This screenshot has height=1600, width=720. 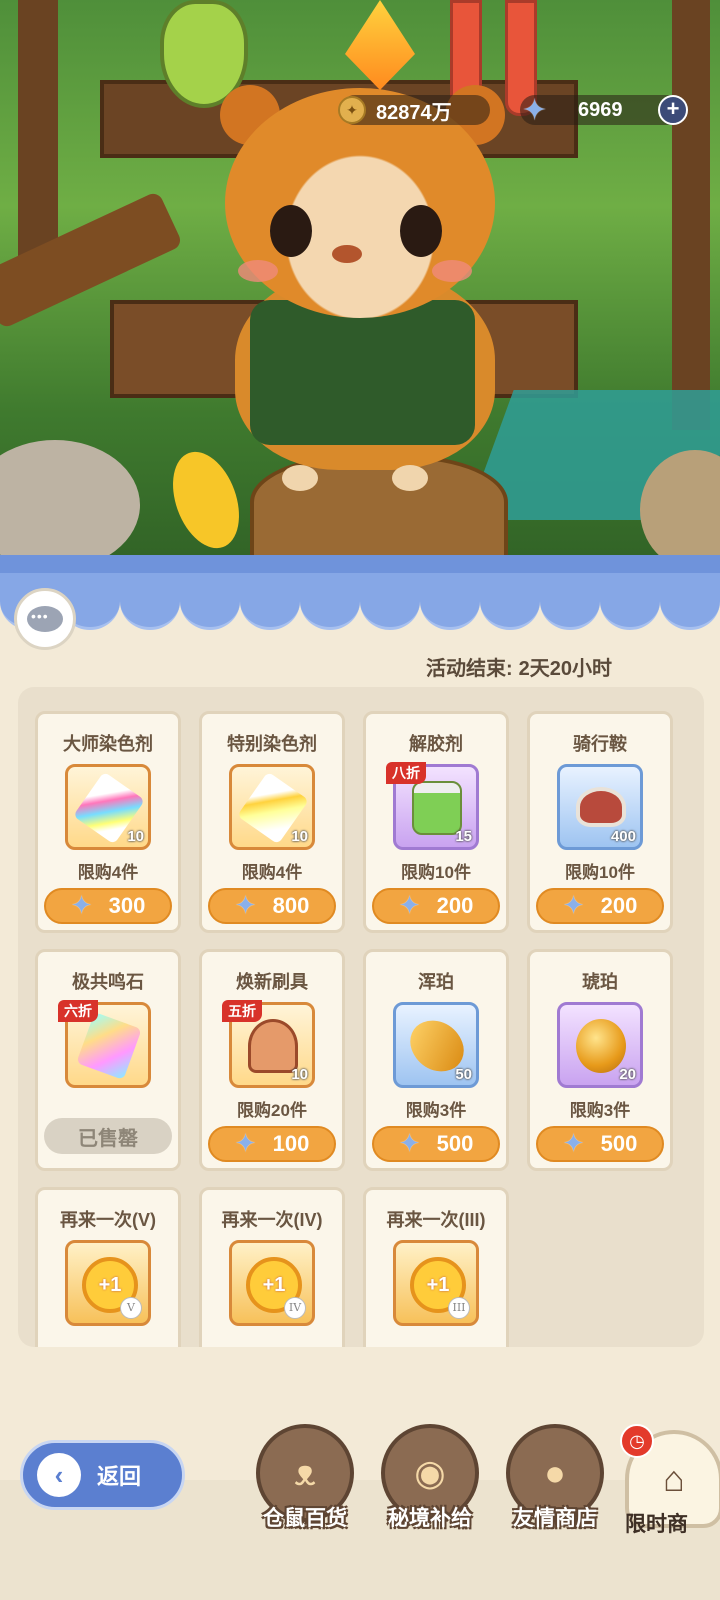 I want to click on buy-button: 300, so click(x=108, y=906).